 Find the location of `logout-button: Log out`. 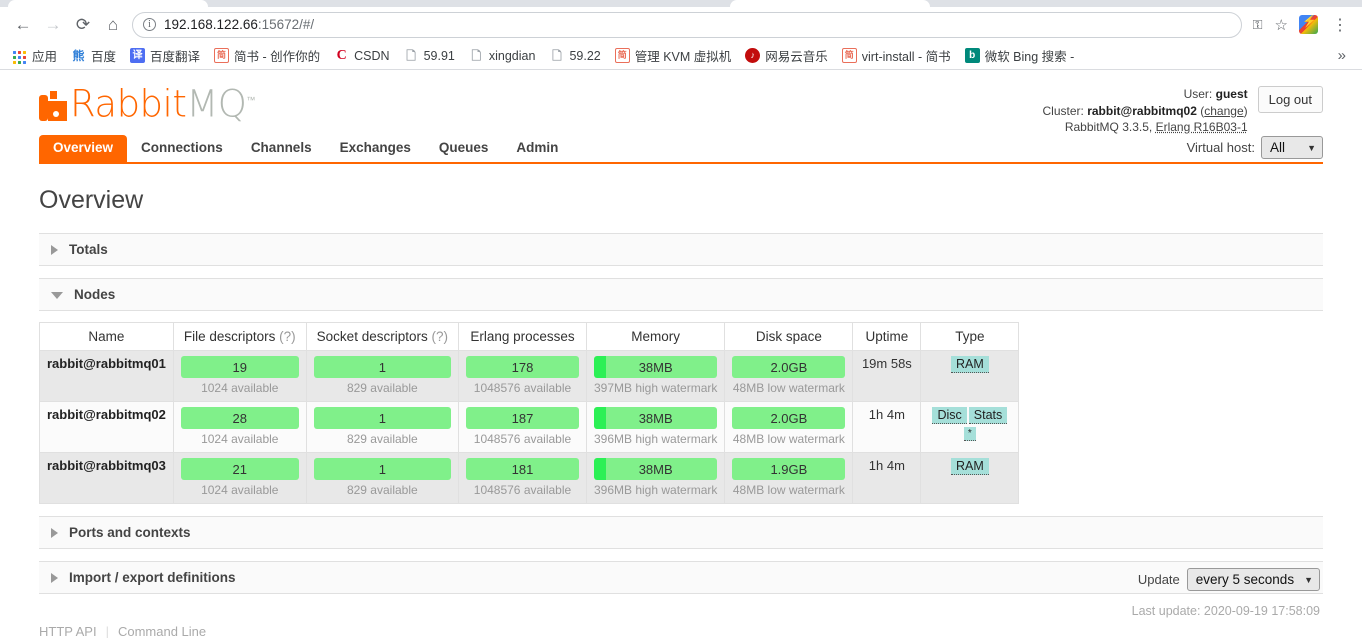

logout-button: Log out is located at coordinates (1290, 99).